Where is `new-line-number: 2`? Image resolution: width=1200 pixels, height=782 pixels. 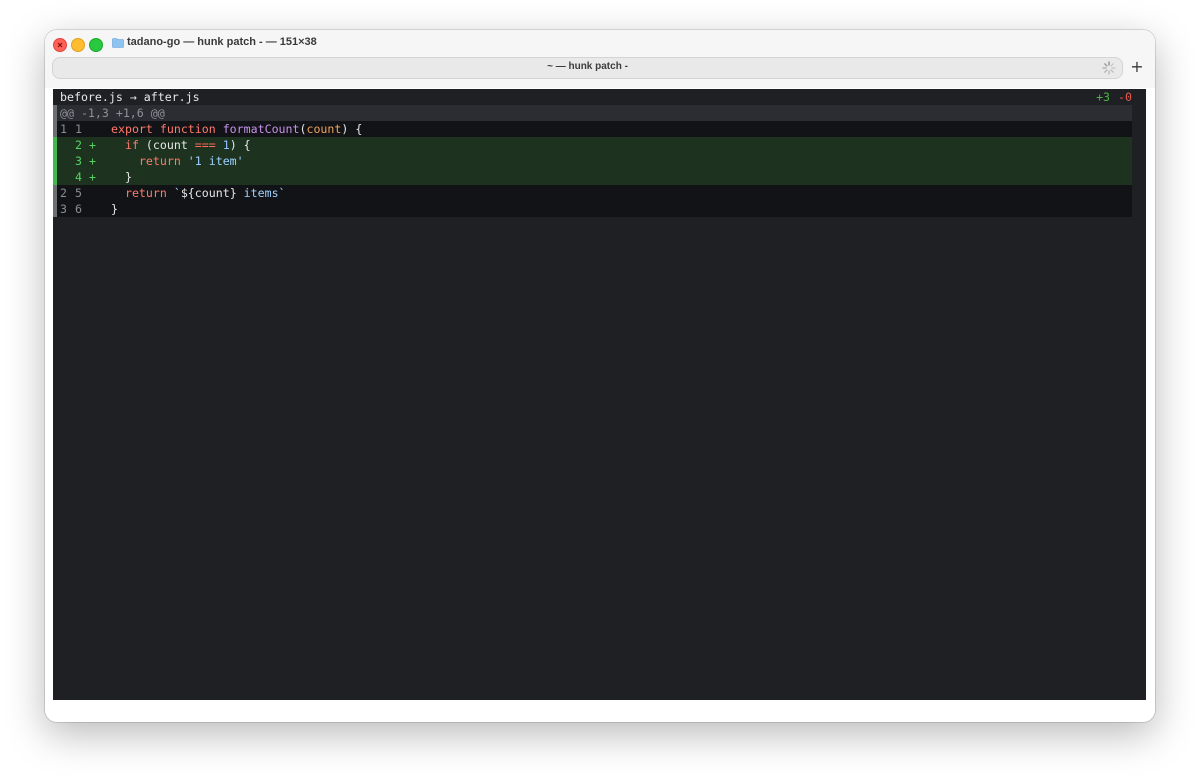 new-line-number: 2 is located at coordinates (78, 145).